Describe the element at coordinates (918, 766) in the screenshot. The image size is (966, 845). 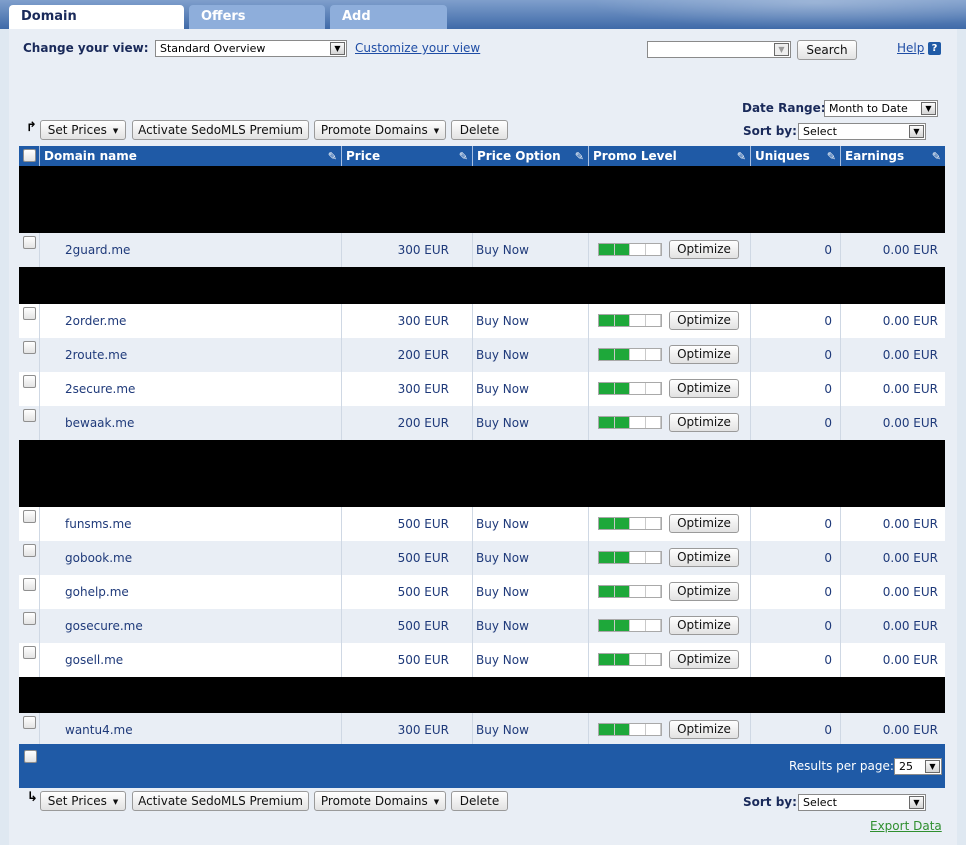
I see `results-per-page-select: 25 ▼` at that location.